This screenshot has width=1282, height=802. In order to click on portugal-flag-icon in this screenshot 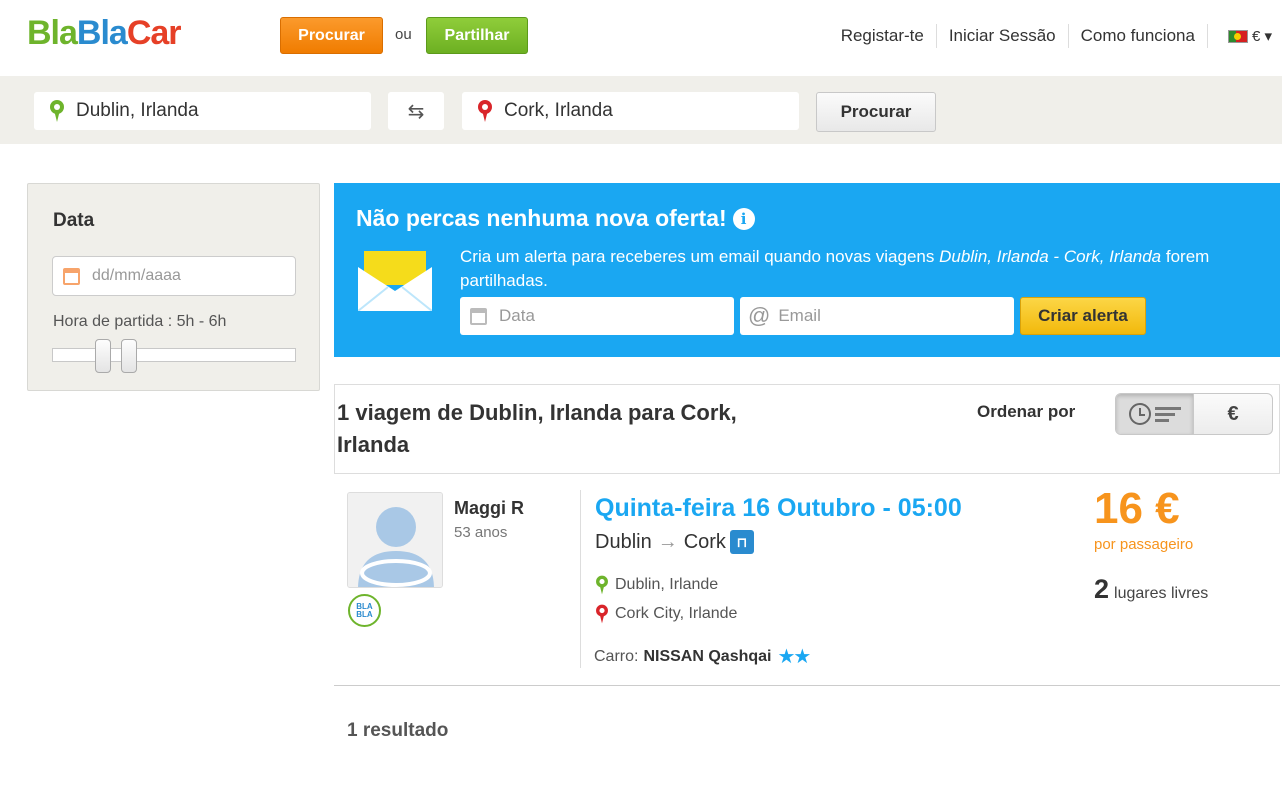, I will do `click(1237, 36)`.